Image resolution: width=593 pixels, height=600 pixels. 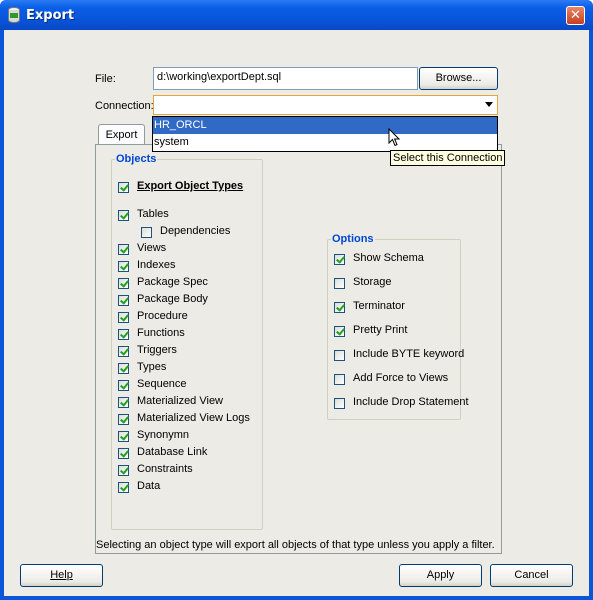 What do you see at coordinates (193, 418) in the screenshot?
I see `object-materialized-view-logs-label: Materialized View Logs` at bounding box center [193, 418].